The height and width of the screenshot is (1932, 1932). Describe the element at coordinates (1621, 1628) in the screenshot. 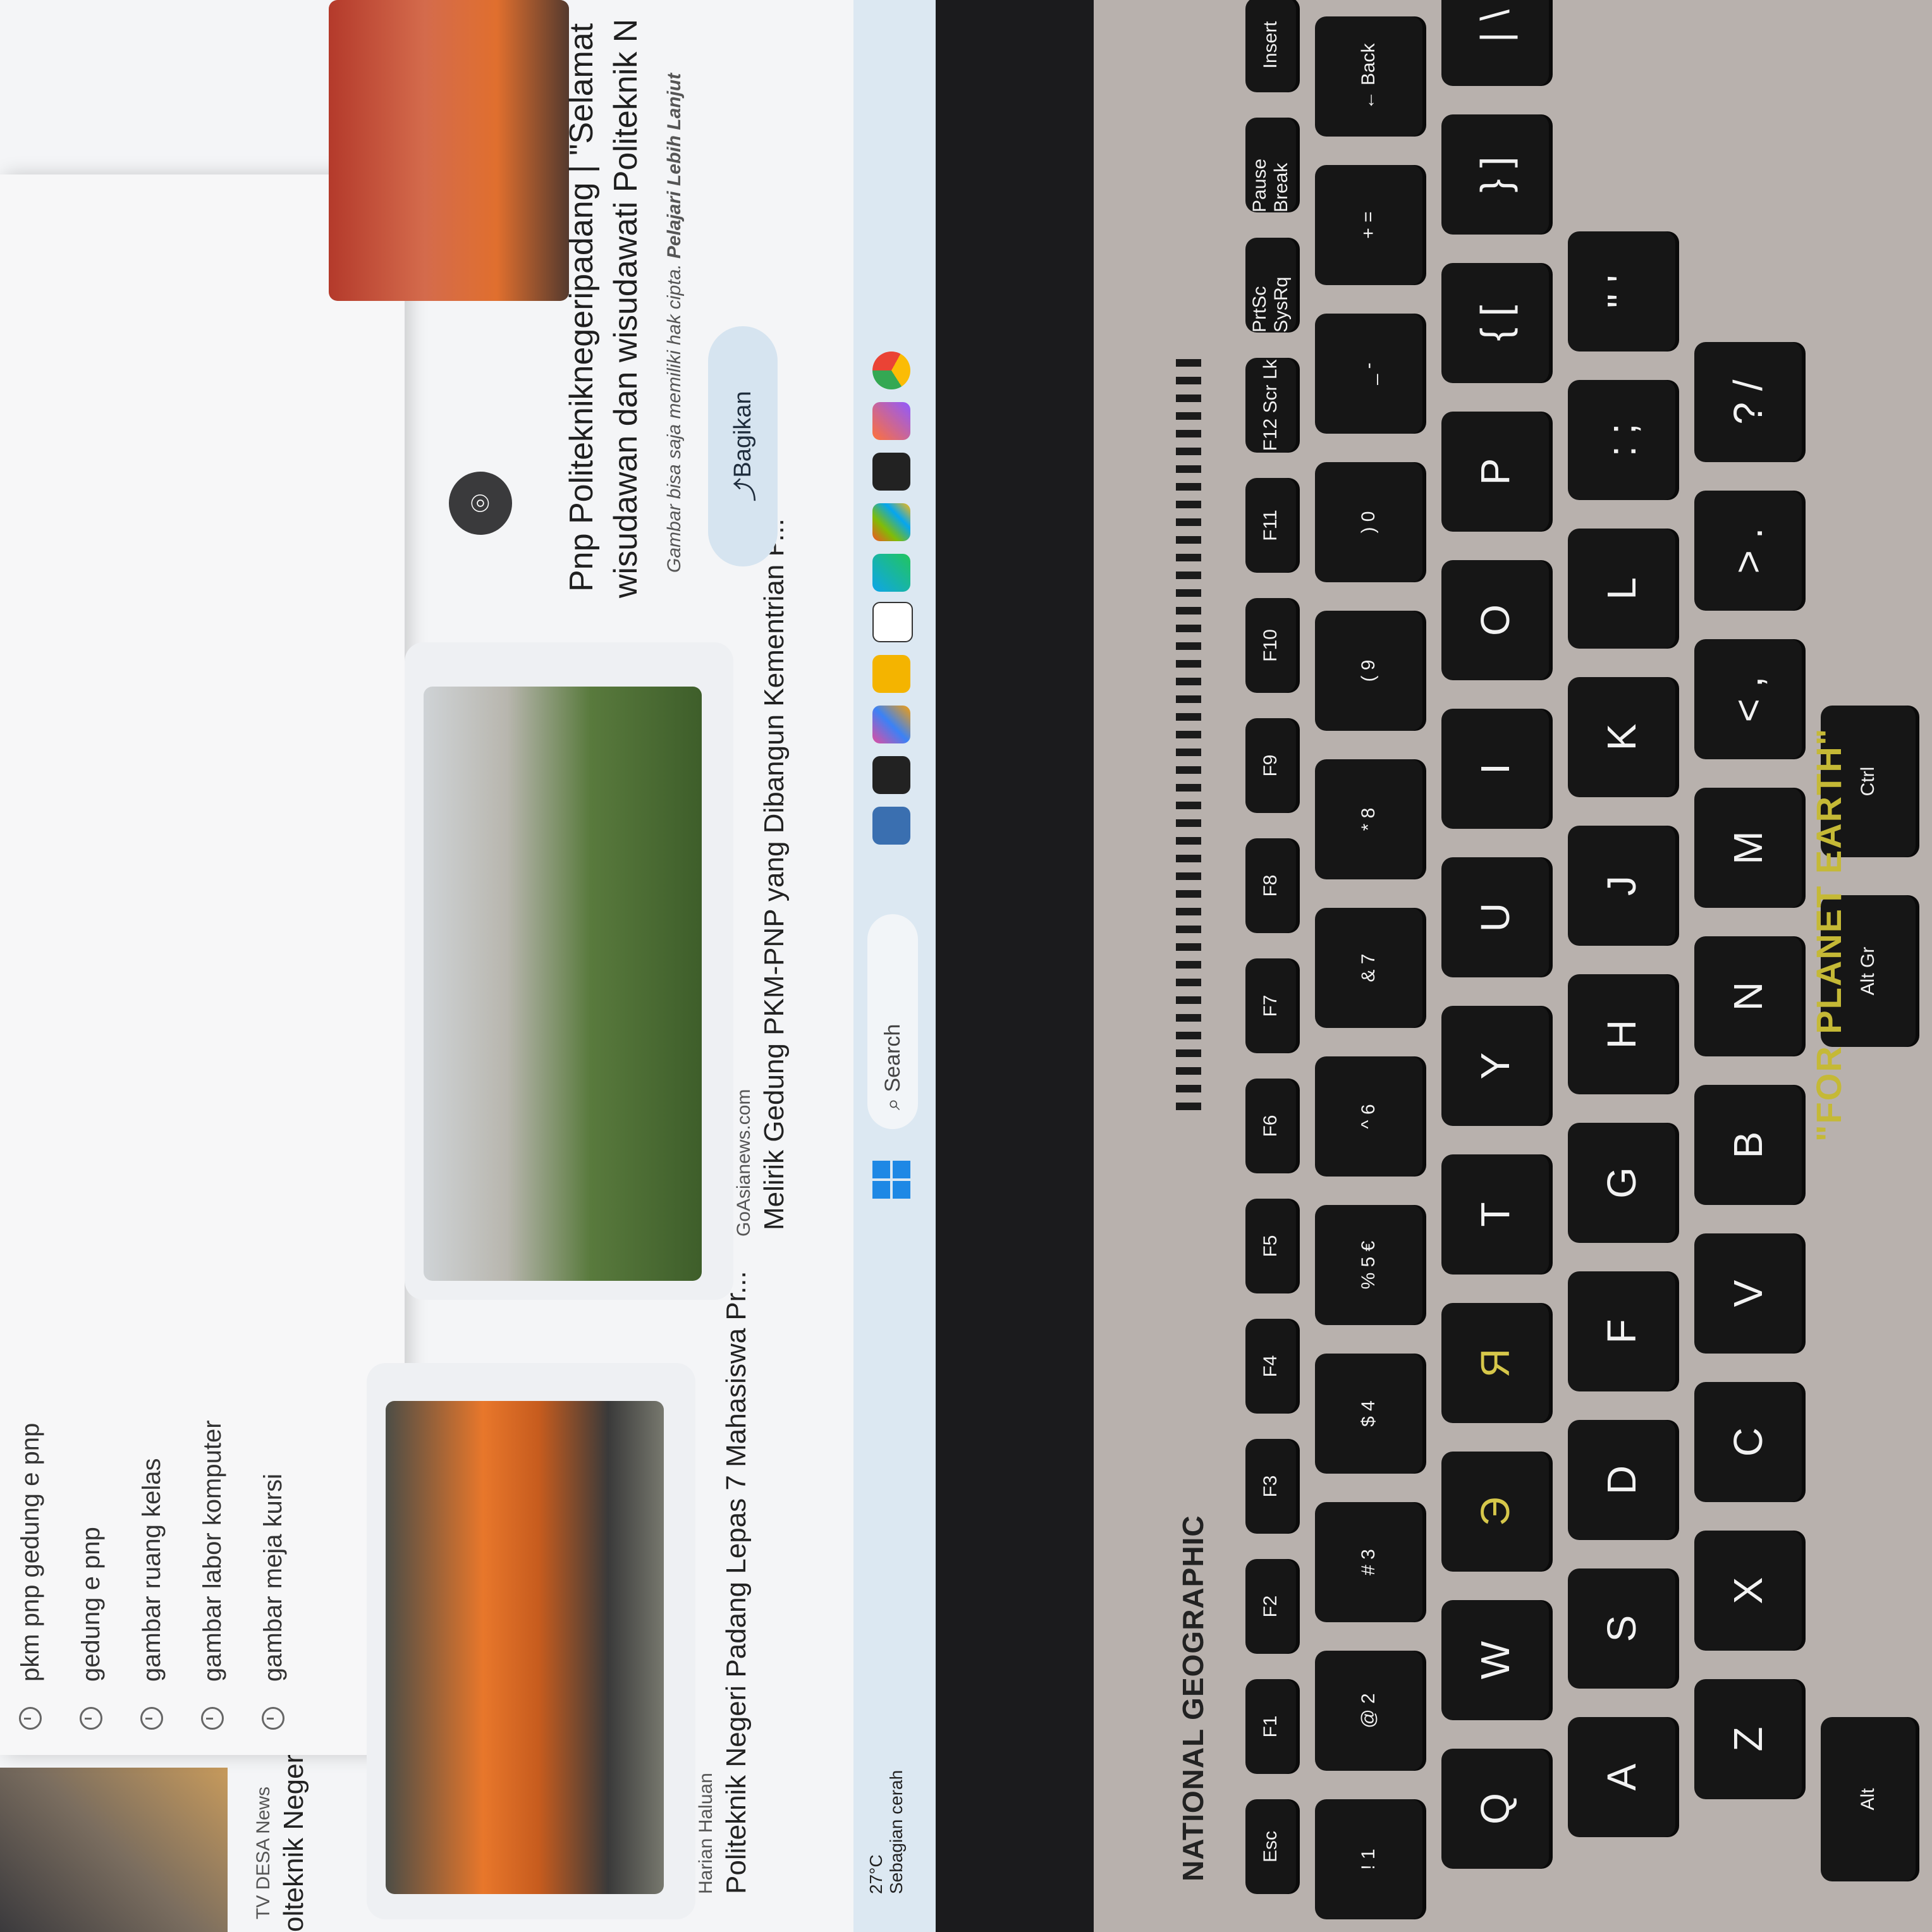

I see `key: S` at that location.